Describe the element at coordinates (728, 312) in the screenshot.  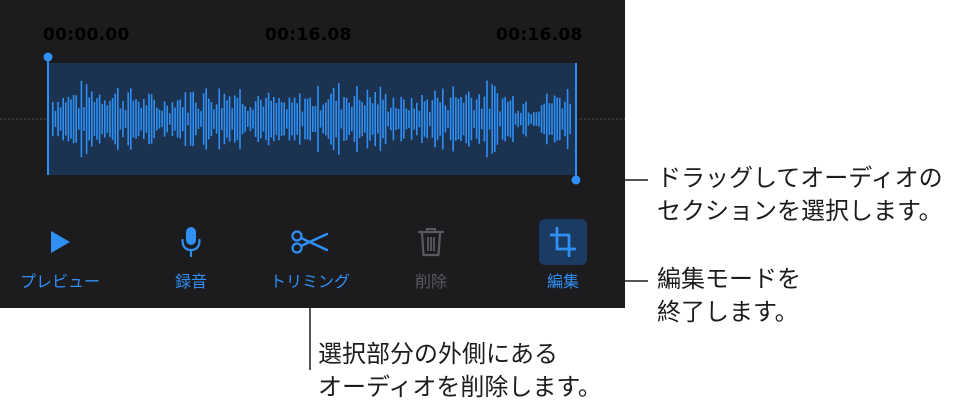
I see `edit-mode-callout-line-2: 終了します。` at that location.